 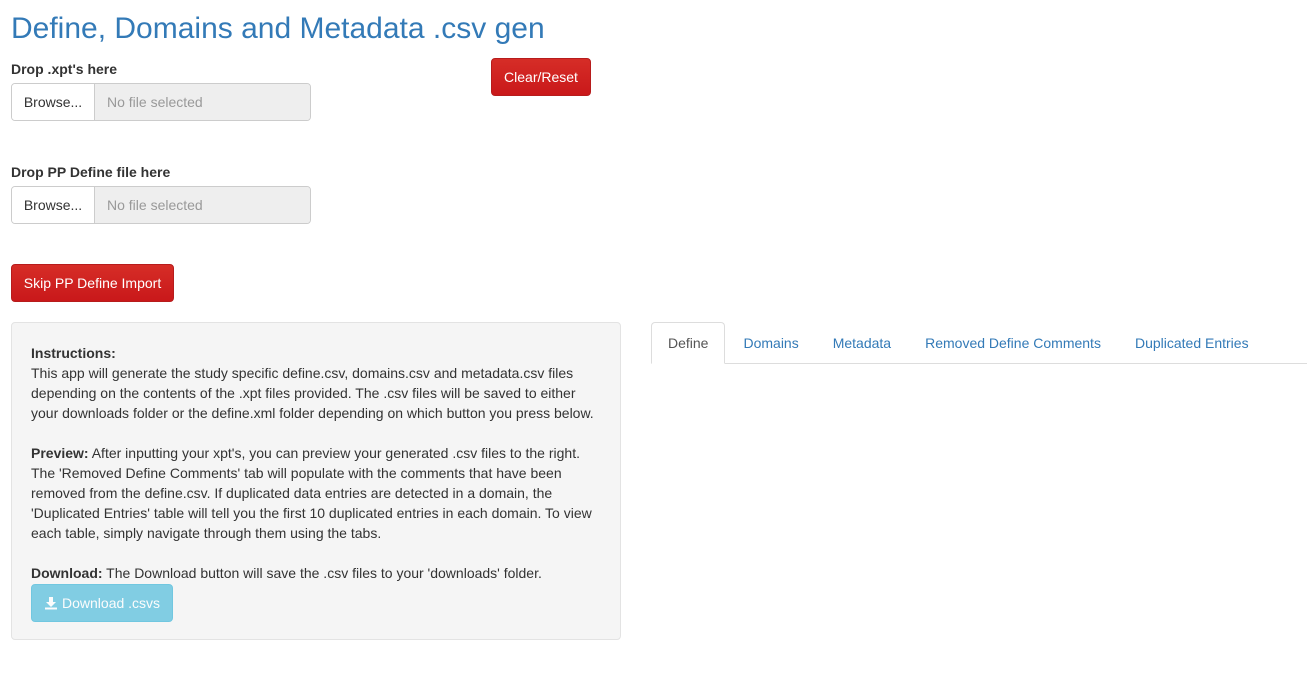 What do you see at coordinates (541, 77) in the screenshot?
I see `clear-reset-button: Clear/Reset` at bounding box center [541, 77].